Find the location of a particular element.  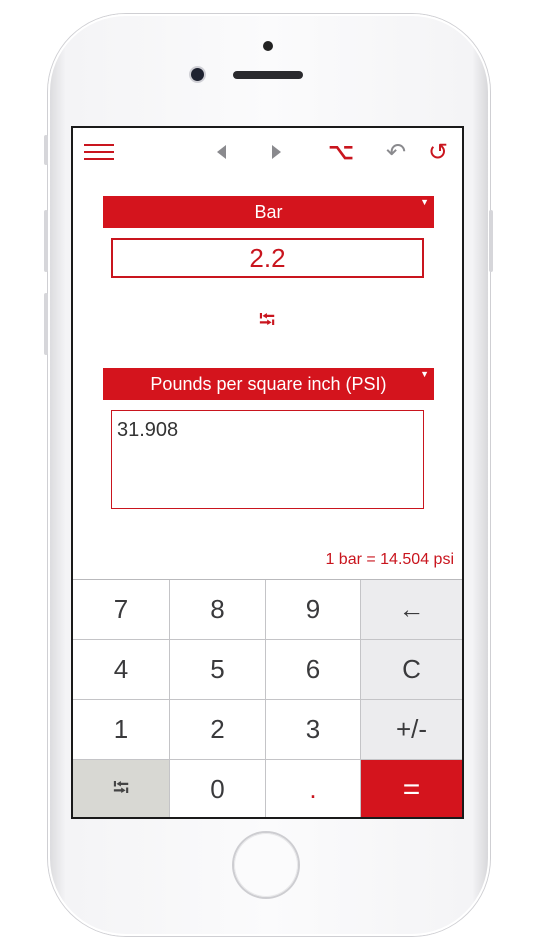

to-value-output: 31.908 is located at coordinates (267, 459).